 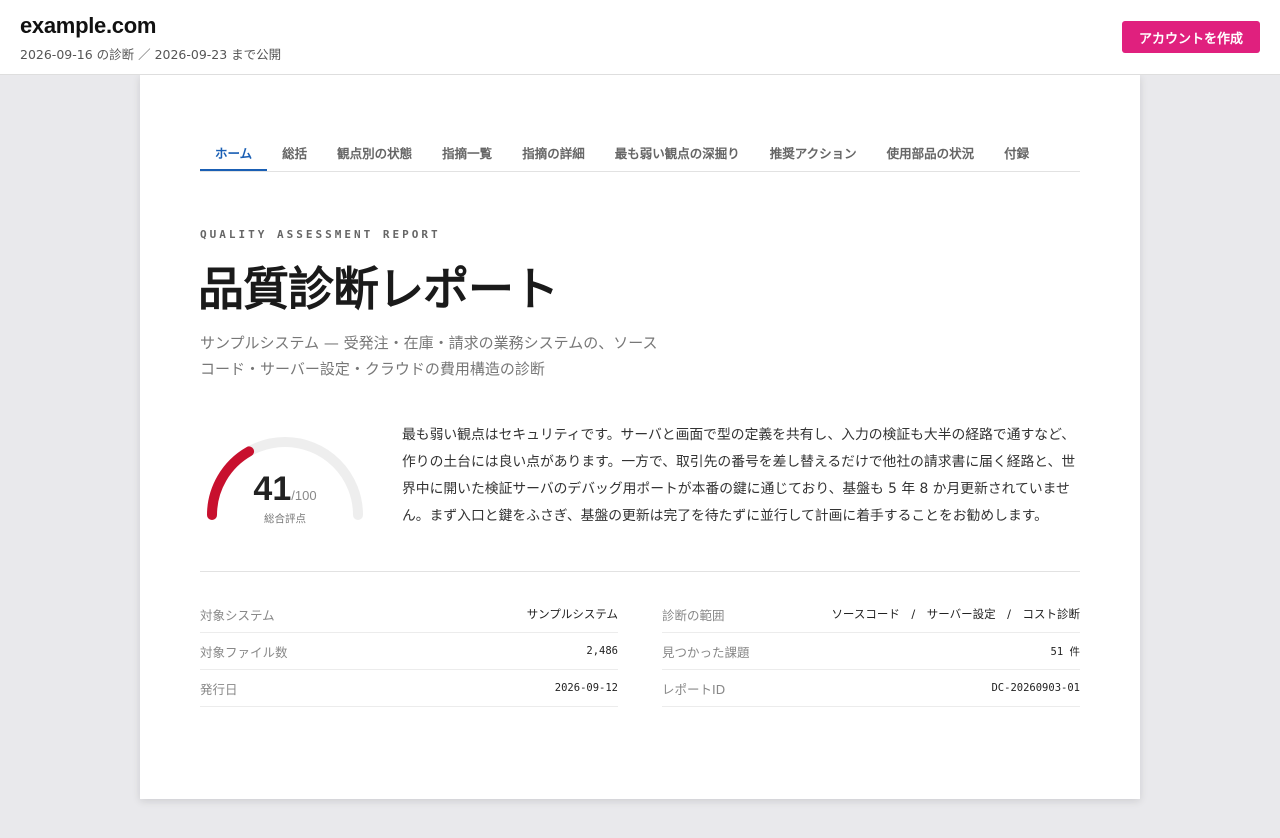 What do you see at coordinates (320, 234) in the screenshot?
I see `report-kicker: QUALITY ASSESSMENT REPORT` at bounding box center [320, 234].